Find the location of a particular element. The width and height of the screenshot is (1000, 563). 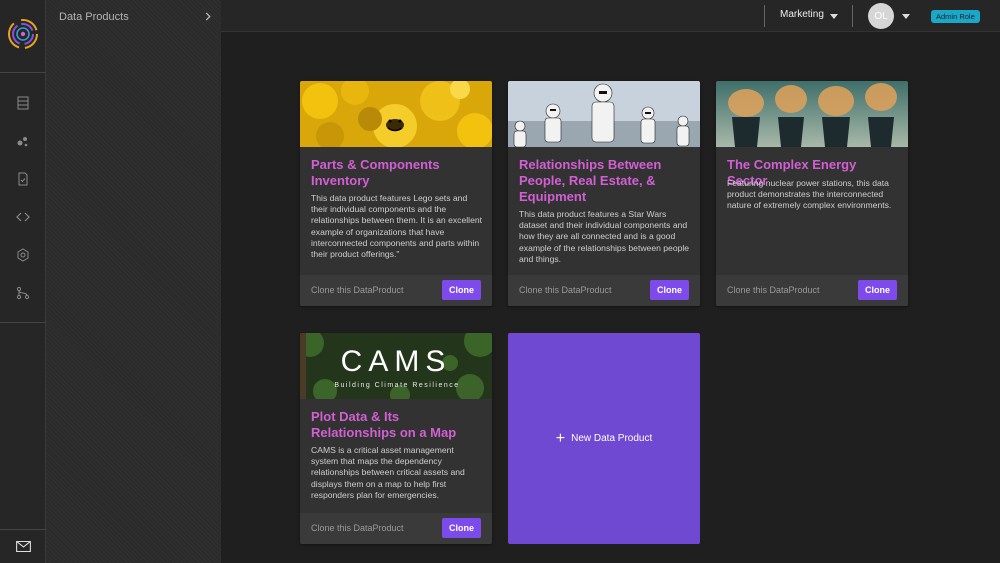

card-image-cams: CAMS Building Climate Resilience is located at coordinates (396, 366).